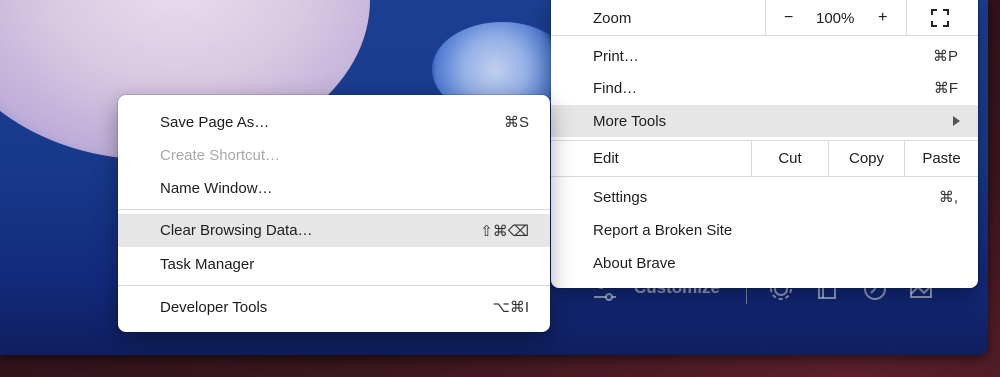 This screenshot has height=377, width=1000. Describe the element at coordinates (788, 18) in the screenshot. I see `zoom-out-button: −` at that location.